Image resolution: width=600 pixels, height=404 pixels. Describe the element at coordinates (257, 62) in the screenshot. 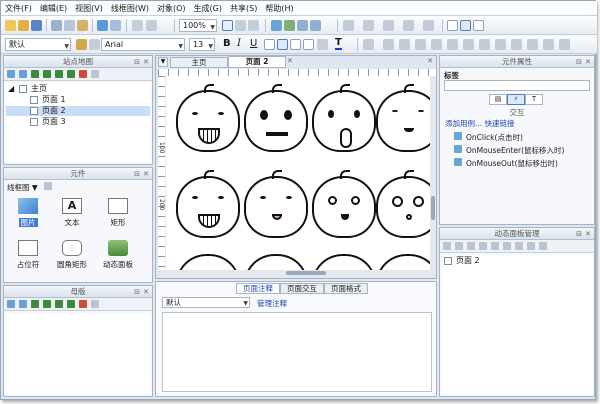

I see `tab-page2: 页面 2` at that location.